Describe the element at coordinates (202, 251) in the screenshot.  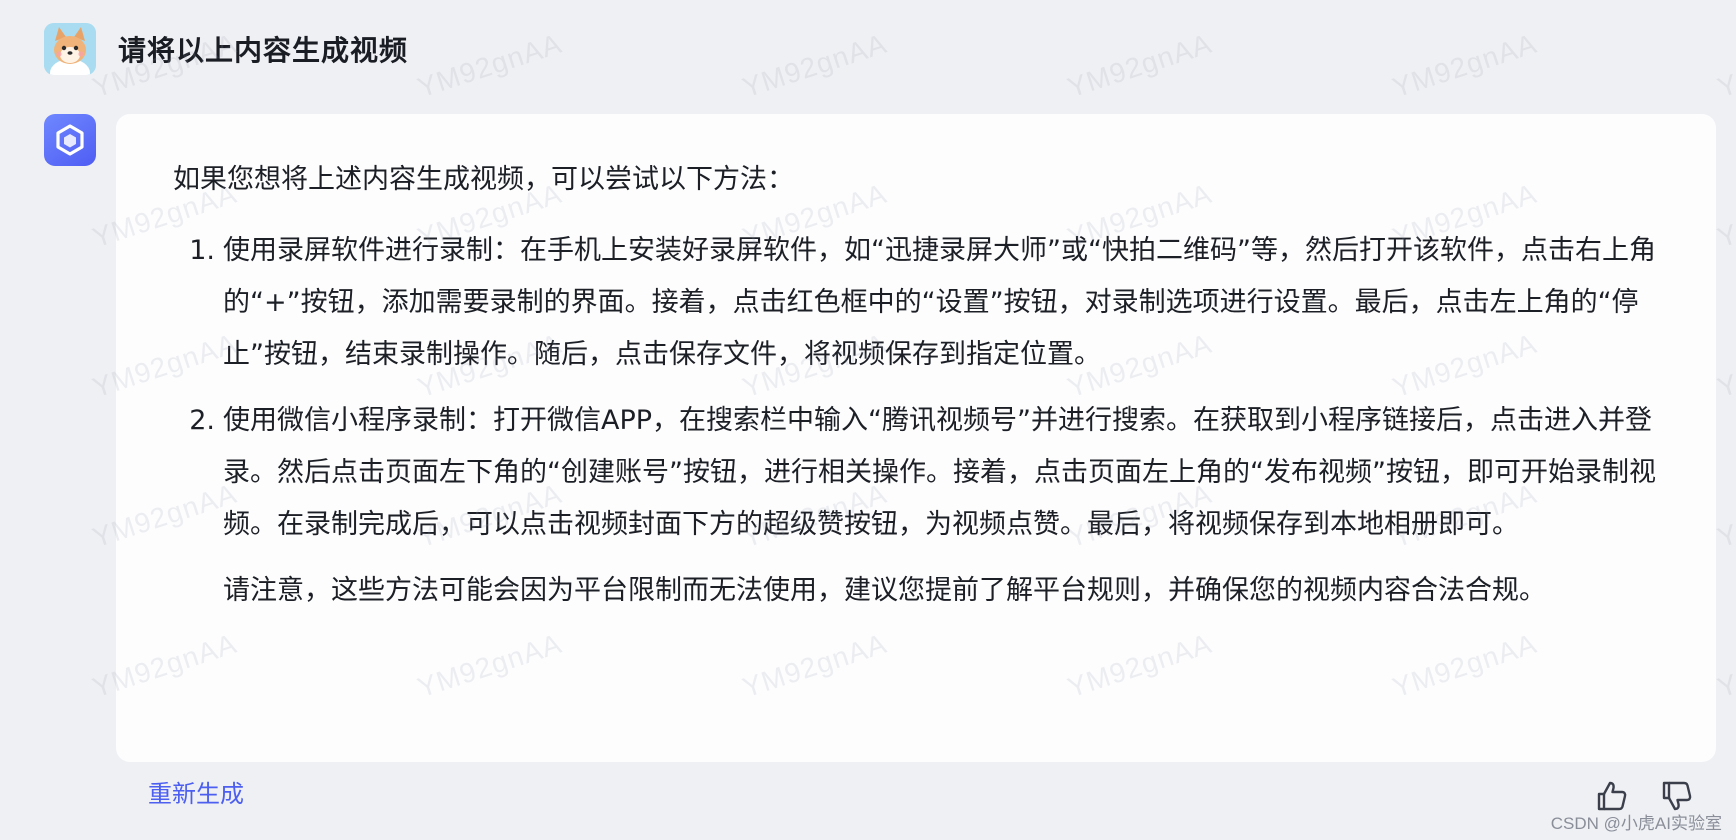
I see `list-item-number: 1.` at that location.